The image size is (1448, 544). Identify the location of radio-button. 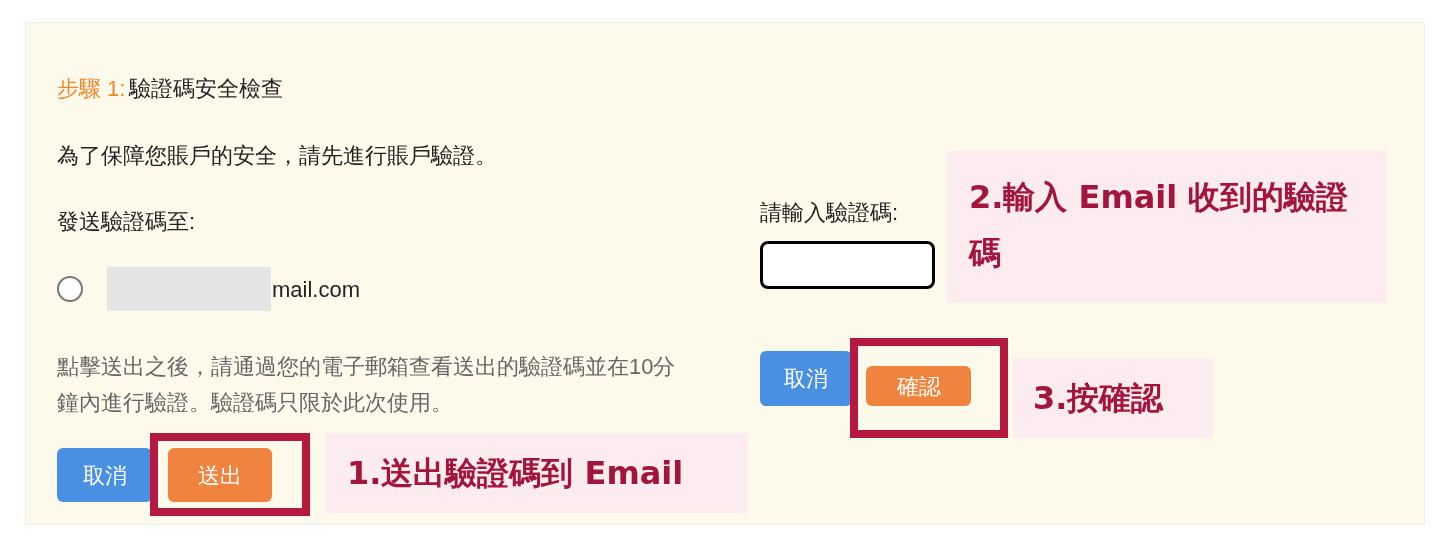
(70, 289).